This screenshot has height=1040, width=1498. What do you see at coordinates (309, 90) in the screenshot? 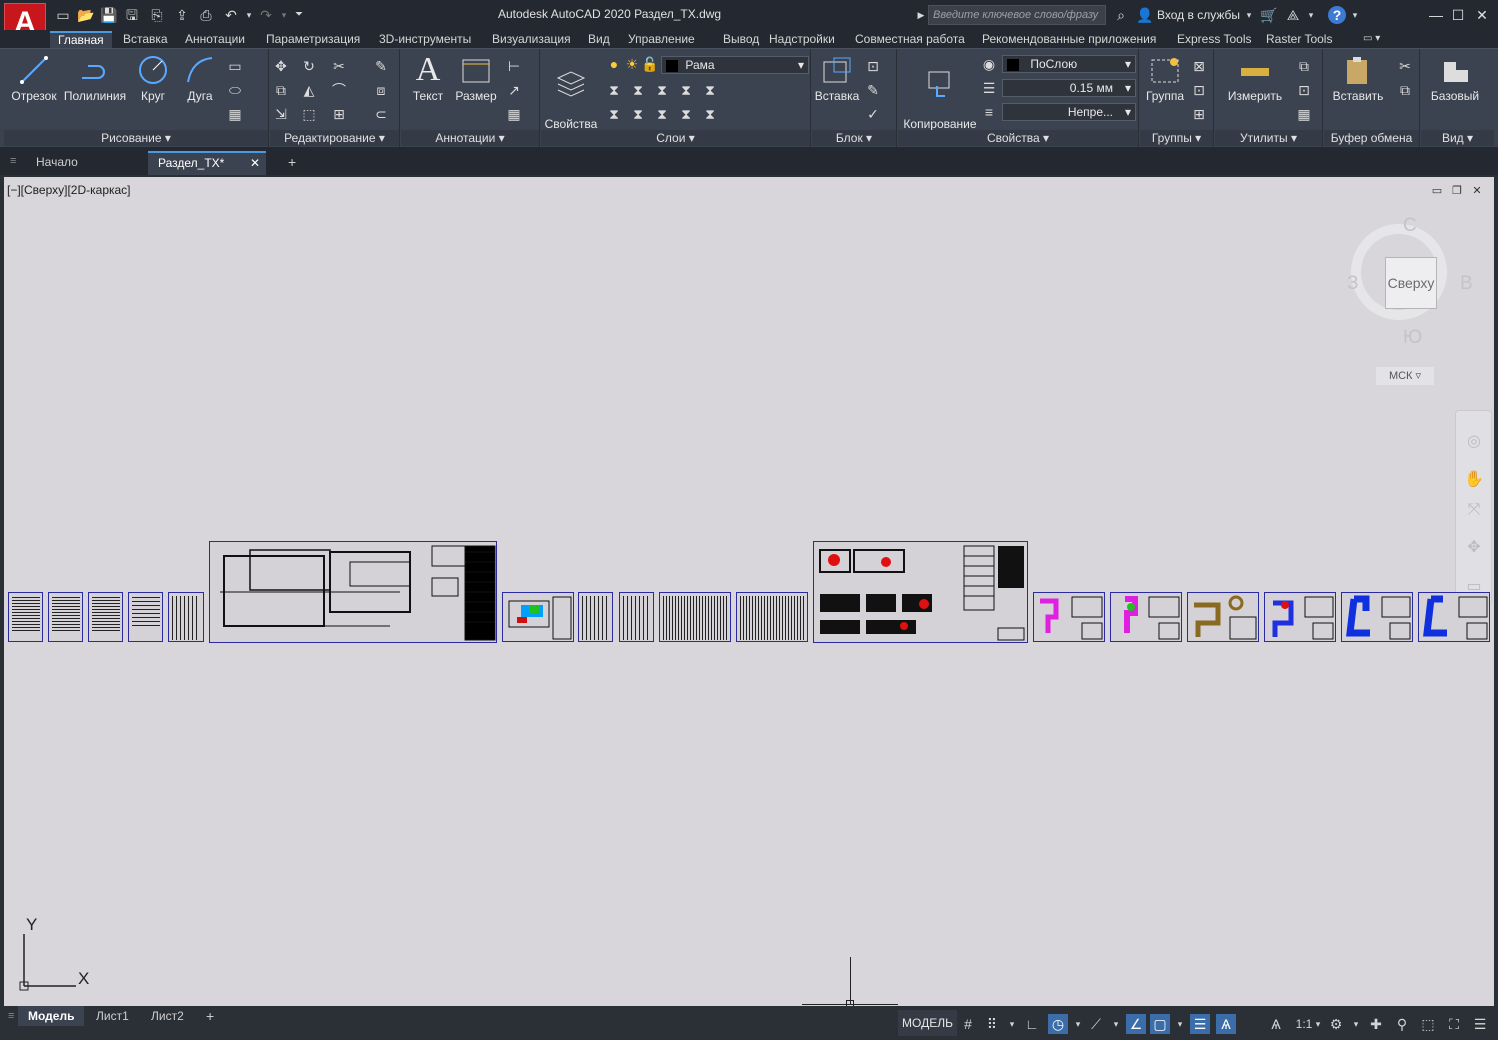
I see `mirror-icon: ◭` at bounding box center [309, 90].